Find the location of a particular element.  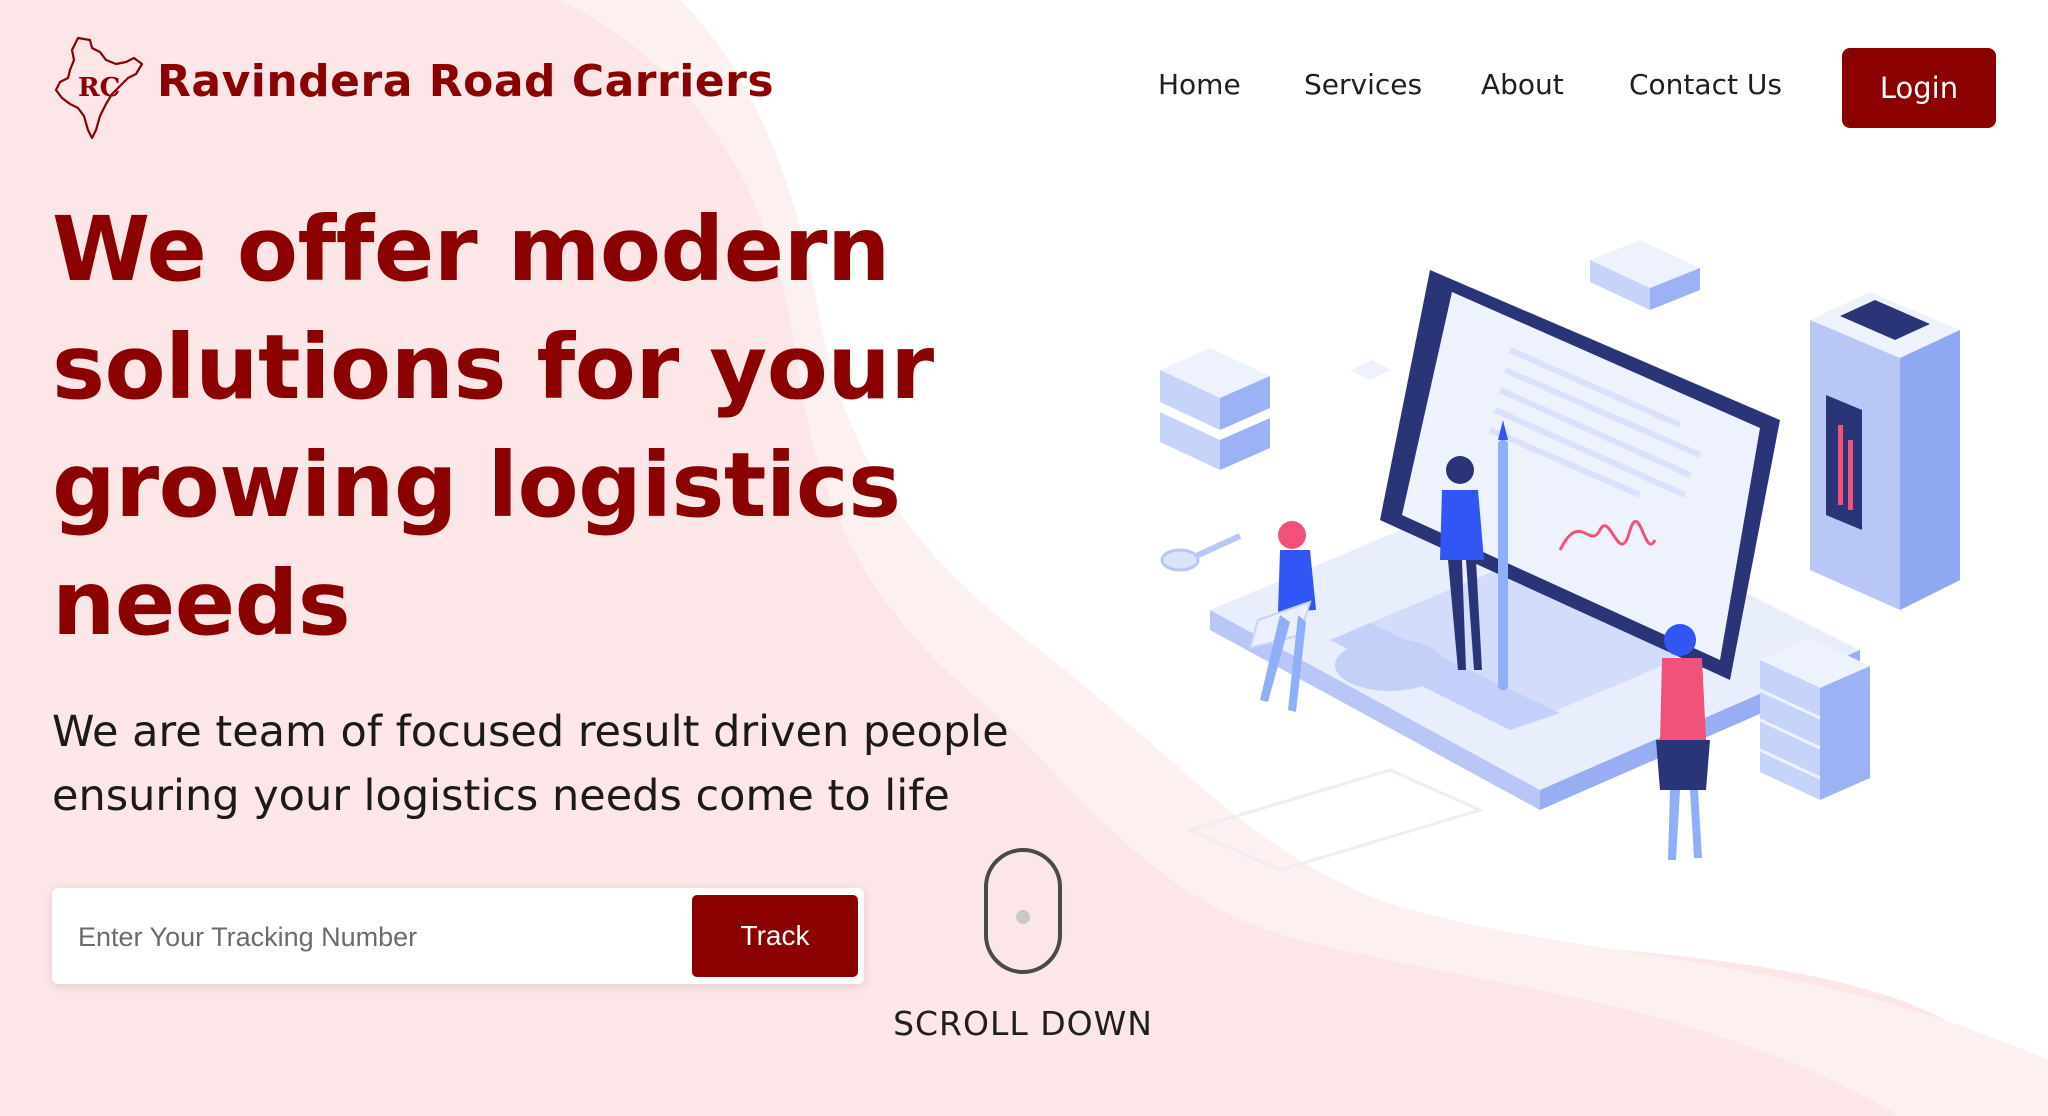

scroll-down-label: SCROLL DOWN is located at coordinates (1023, 1023).